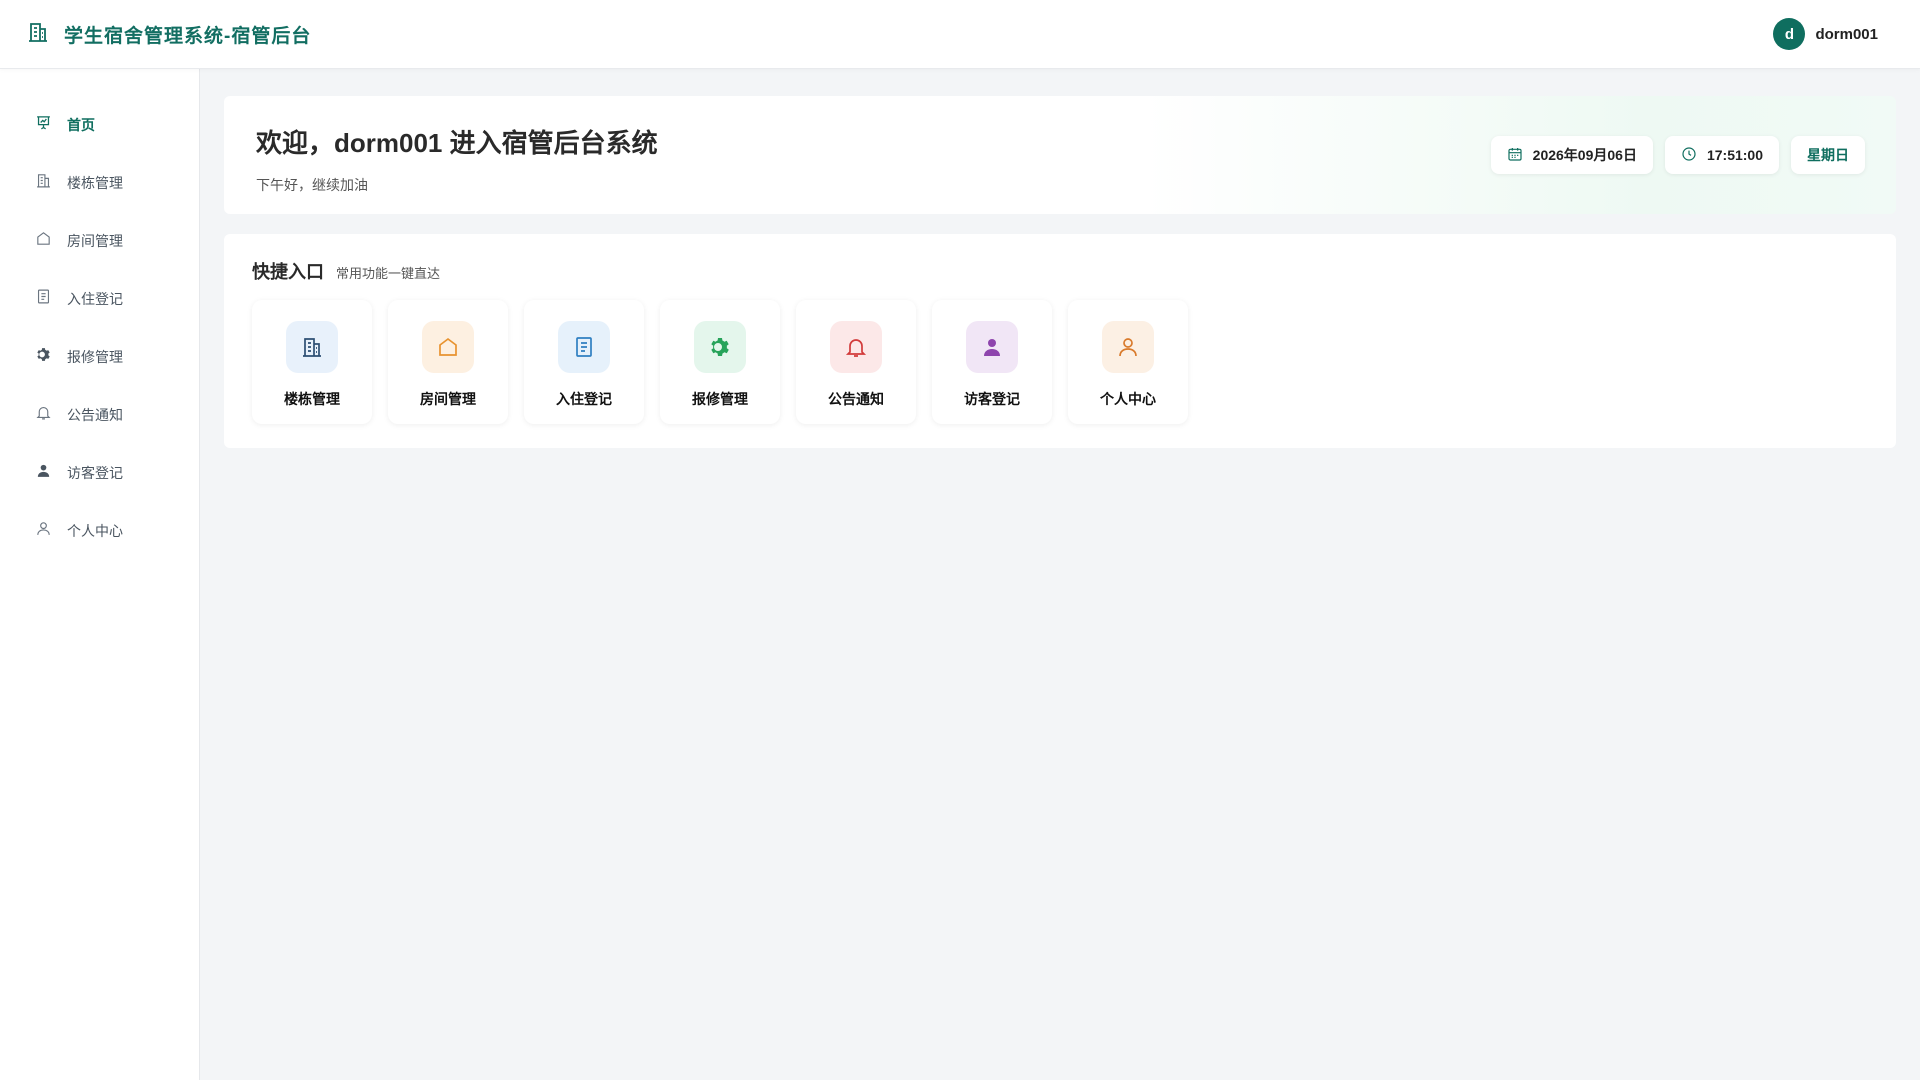 This screenshot has width=1920, height=1080. I want to click on weekday-text: 星期日, so click(1828, 155).